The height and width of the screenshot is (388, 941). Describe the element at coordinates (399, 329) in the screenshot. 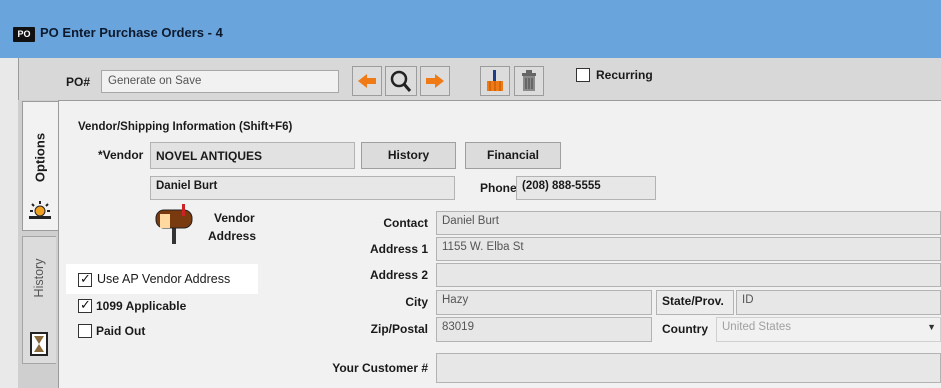

I see `zip-label: Zip/Postal` at that location.